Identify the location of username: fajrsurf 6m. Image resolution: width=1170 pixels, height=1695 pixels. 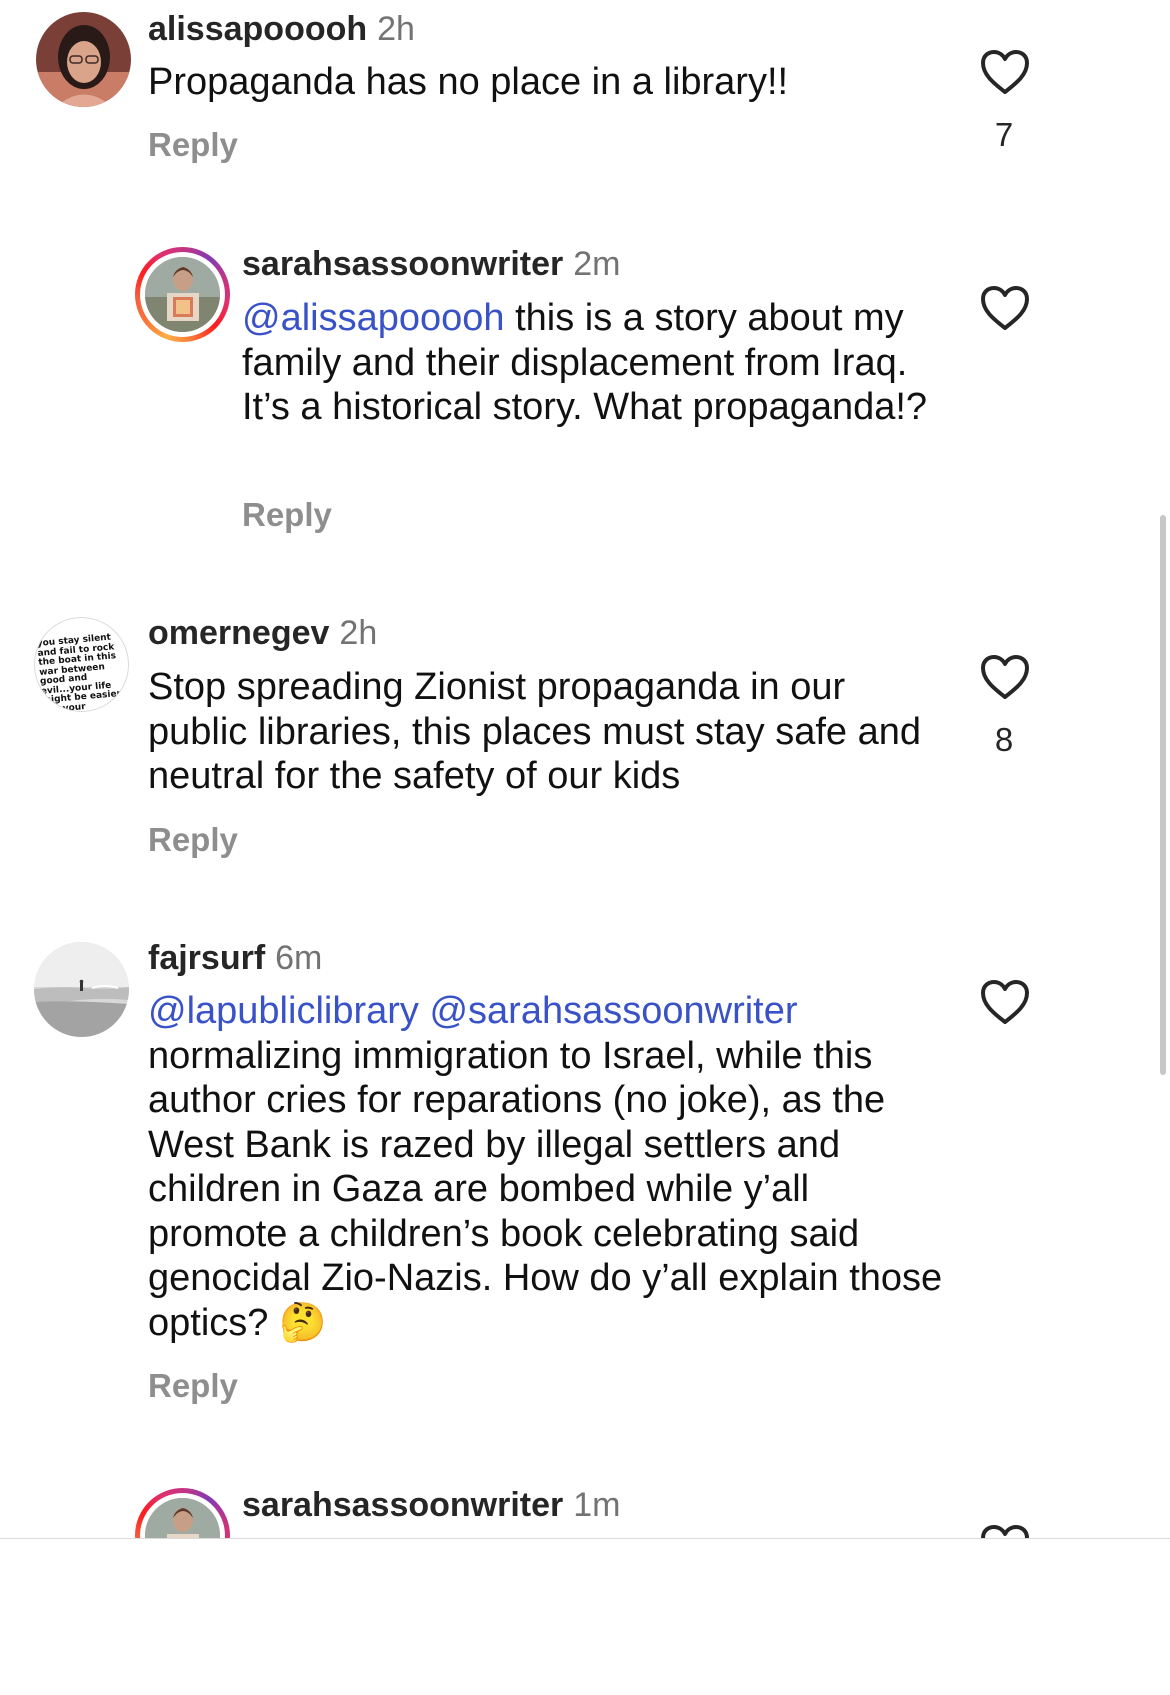
(235, 958).